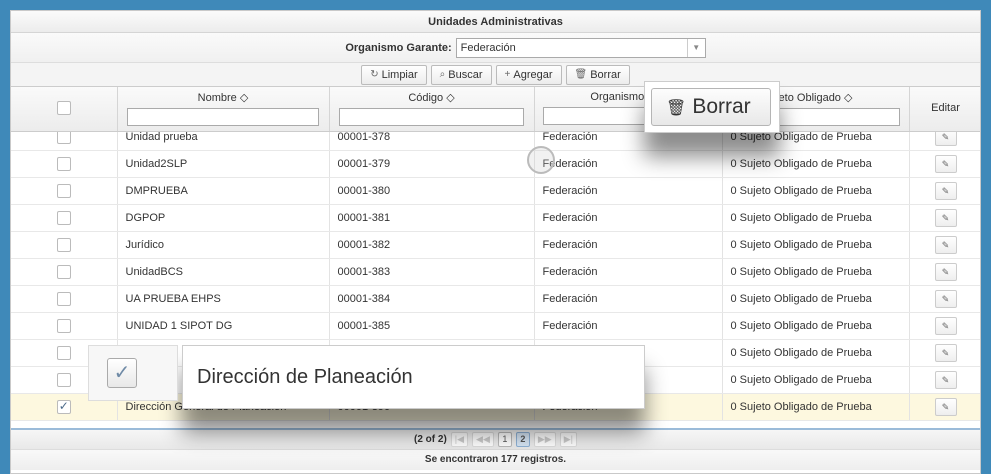 The height and width of the screenshot is (474, 991). What do you see at coordinates (605, 74) in the screenshot?
I see `borrar-label: Borrar` at bounding box center [605, 74].